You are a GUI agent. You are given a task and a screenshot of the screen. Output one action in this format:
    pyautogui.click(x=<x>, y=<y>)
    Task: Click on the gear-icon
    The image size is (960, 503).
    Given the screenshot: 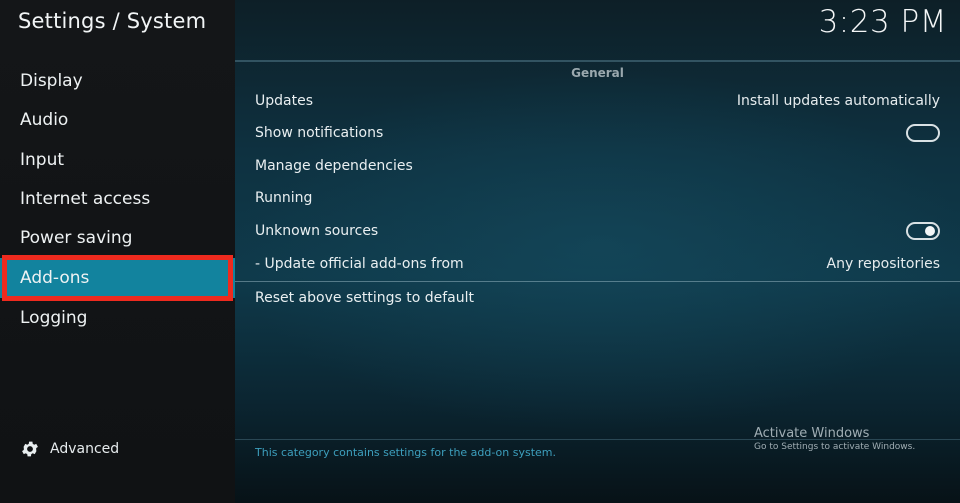 What is the action you would take?
    pyautogui.click(x=30, y=449)
    